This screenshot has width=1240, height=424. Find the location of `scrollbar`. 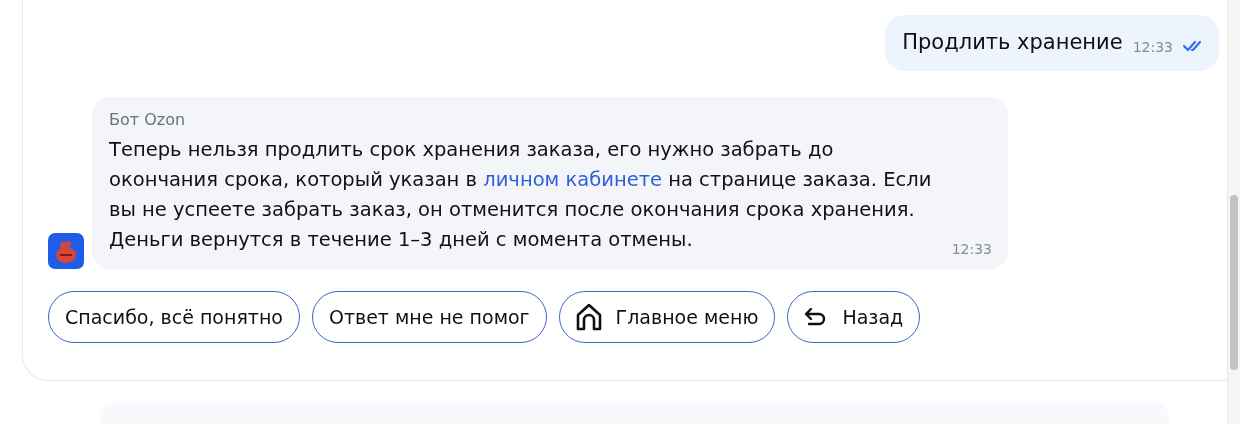

scrollbar is located at coordinates (1233, 212).